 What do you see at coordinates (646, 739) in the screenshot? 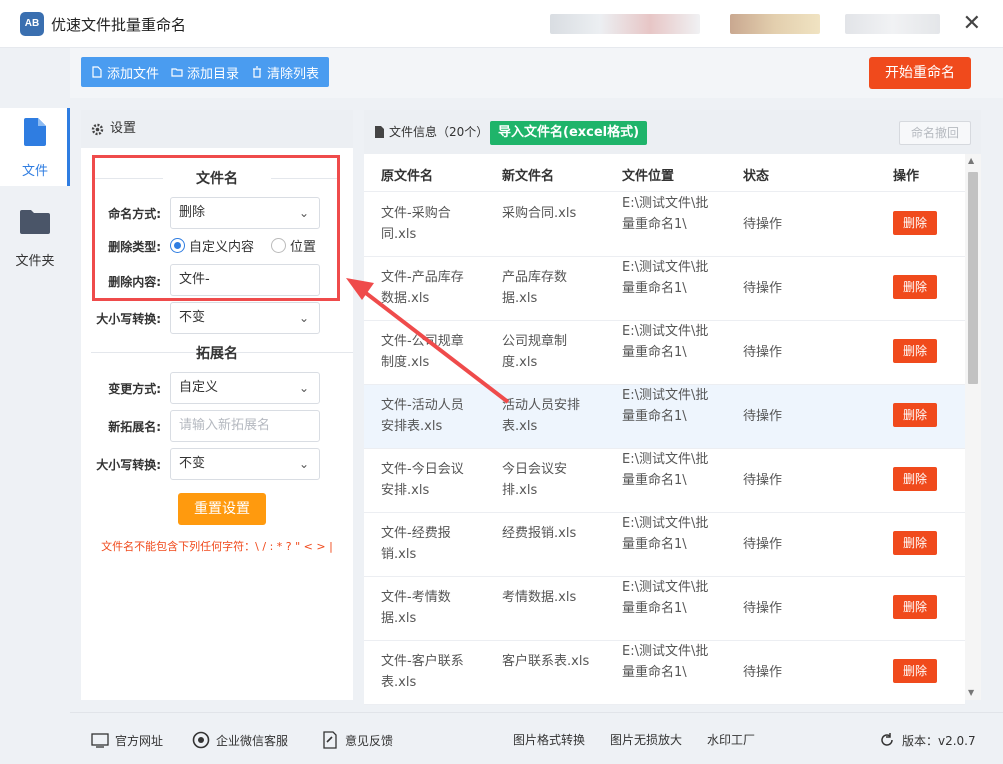
I see `image-enlarge-link: 图片无损放大` at bounding box center [646, 739].